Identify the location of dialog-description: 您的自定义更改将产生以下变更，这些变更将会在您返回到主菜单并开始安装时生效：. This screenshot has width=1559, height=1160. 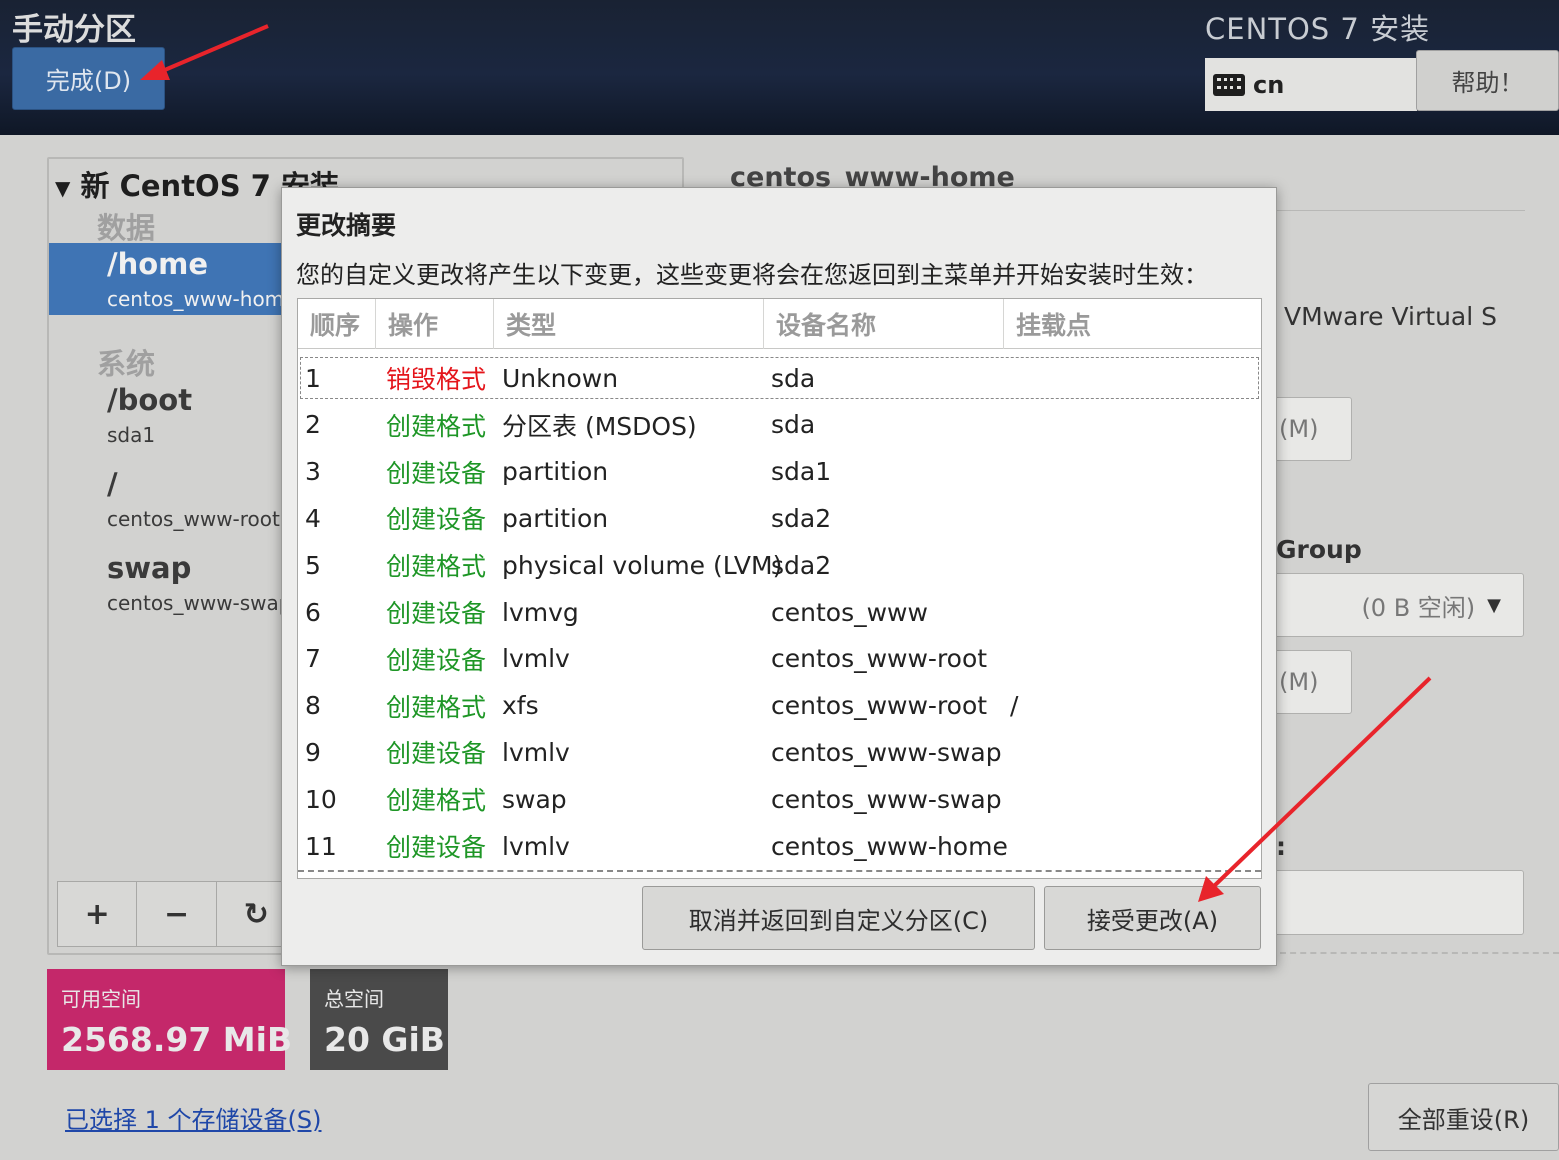
(752, 275).